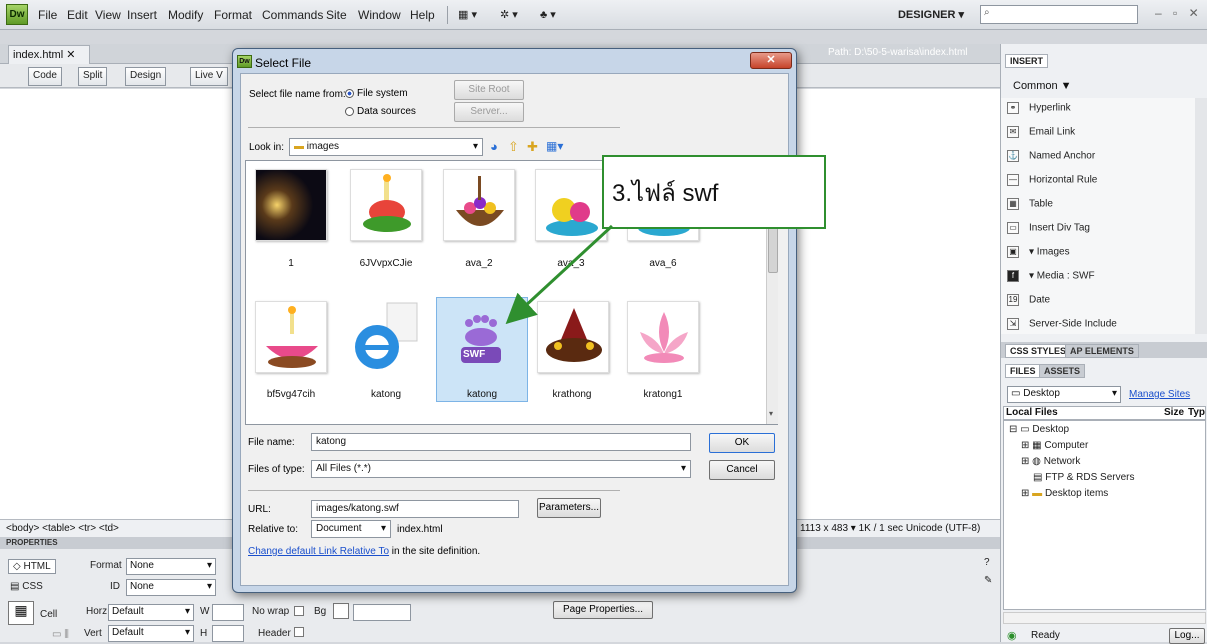 The image size is (1207, 644). What do you see at coordinates (415, 509) in the screenshot?
I see `url-input: images/katong.swf` at bounding box center [415, 509].